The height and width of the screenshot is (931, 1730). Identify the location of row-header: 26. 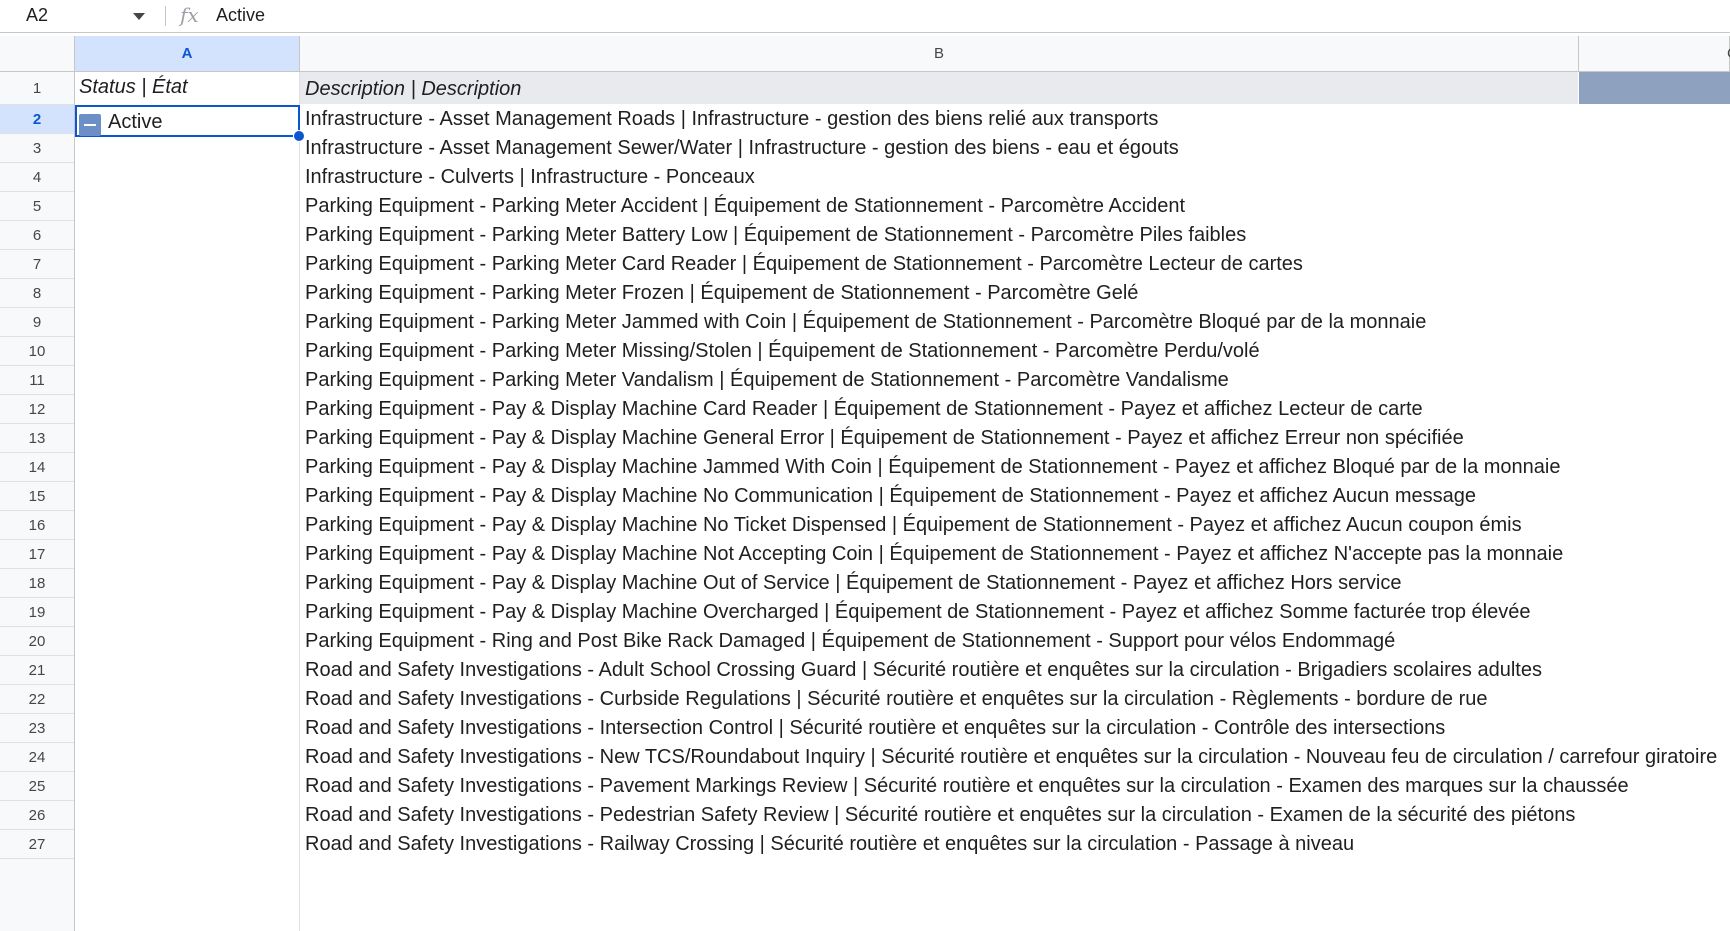
(37, 815).